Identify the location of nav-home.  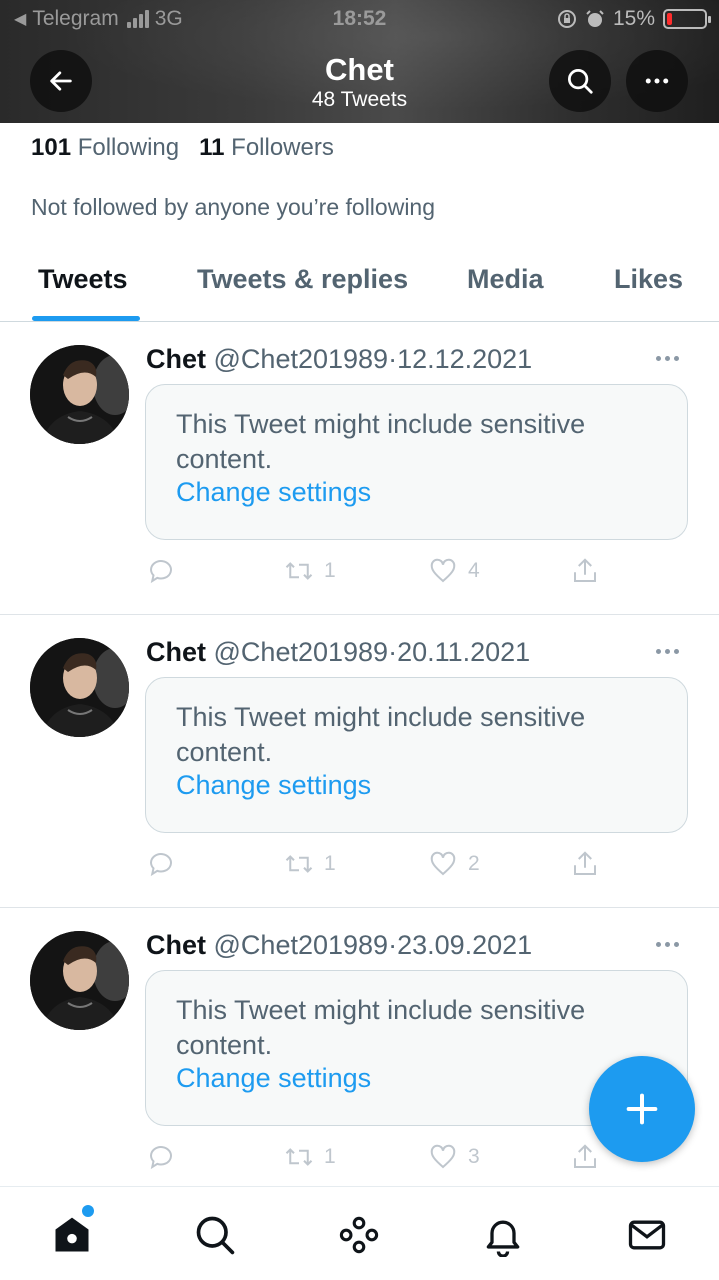
(72, 1235).